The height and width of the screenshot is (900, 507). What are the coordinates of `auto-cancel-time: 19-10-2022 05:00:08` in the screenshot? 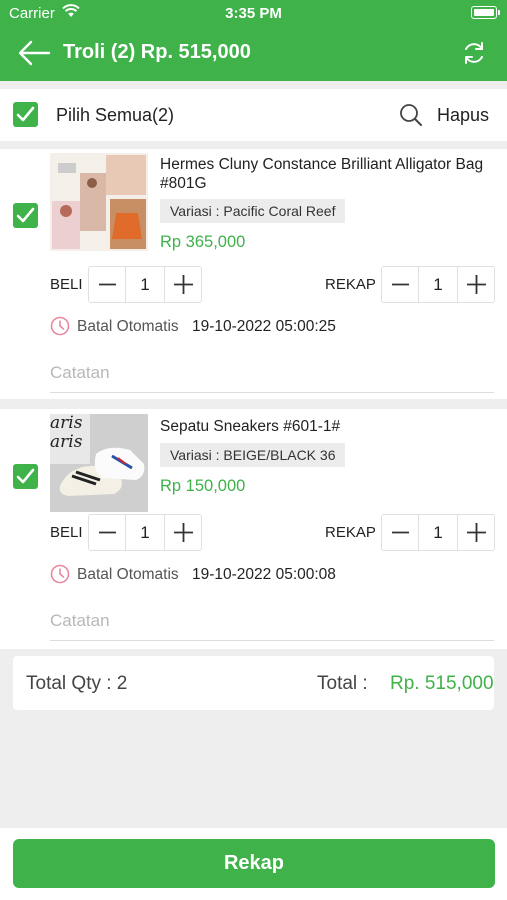 It's located at (264, 574).